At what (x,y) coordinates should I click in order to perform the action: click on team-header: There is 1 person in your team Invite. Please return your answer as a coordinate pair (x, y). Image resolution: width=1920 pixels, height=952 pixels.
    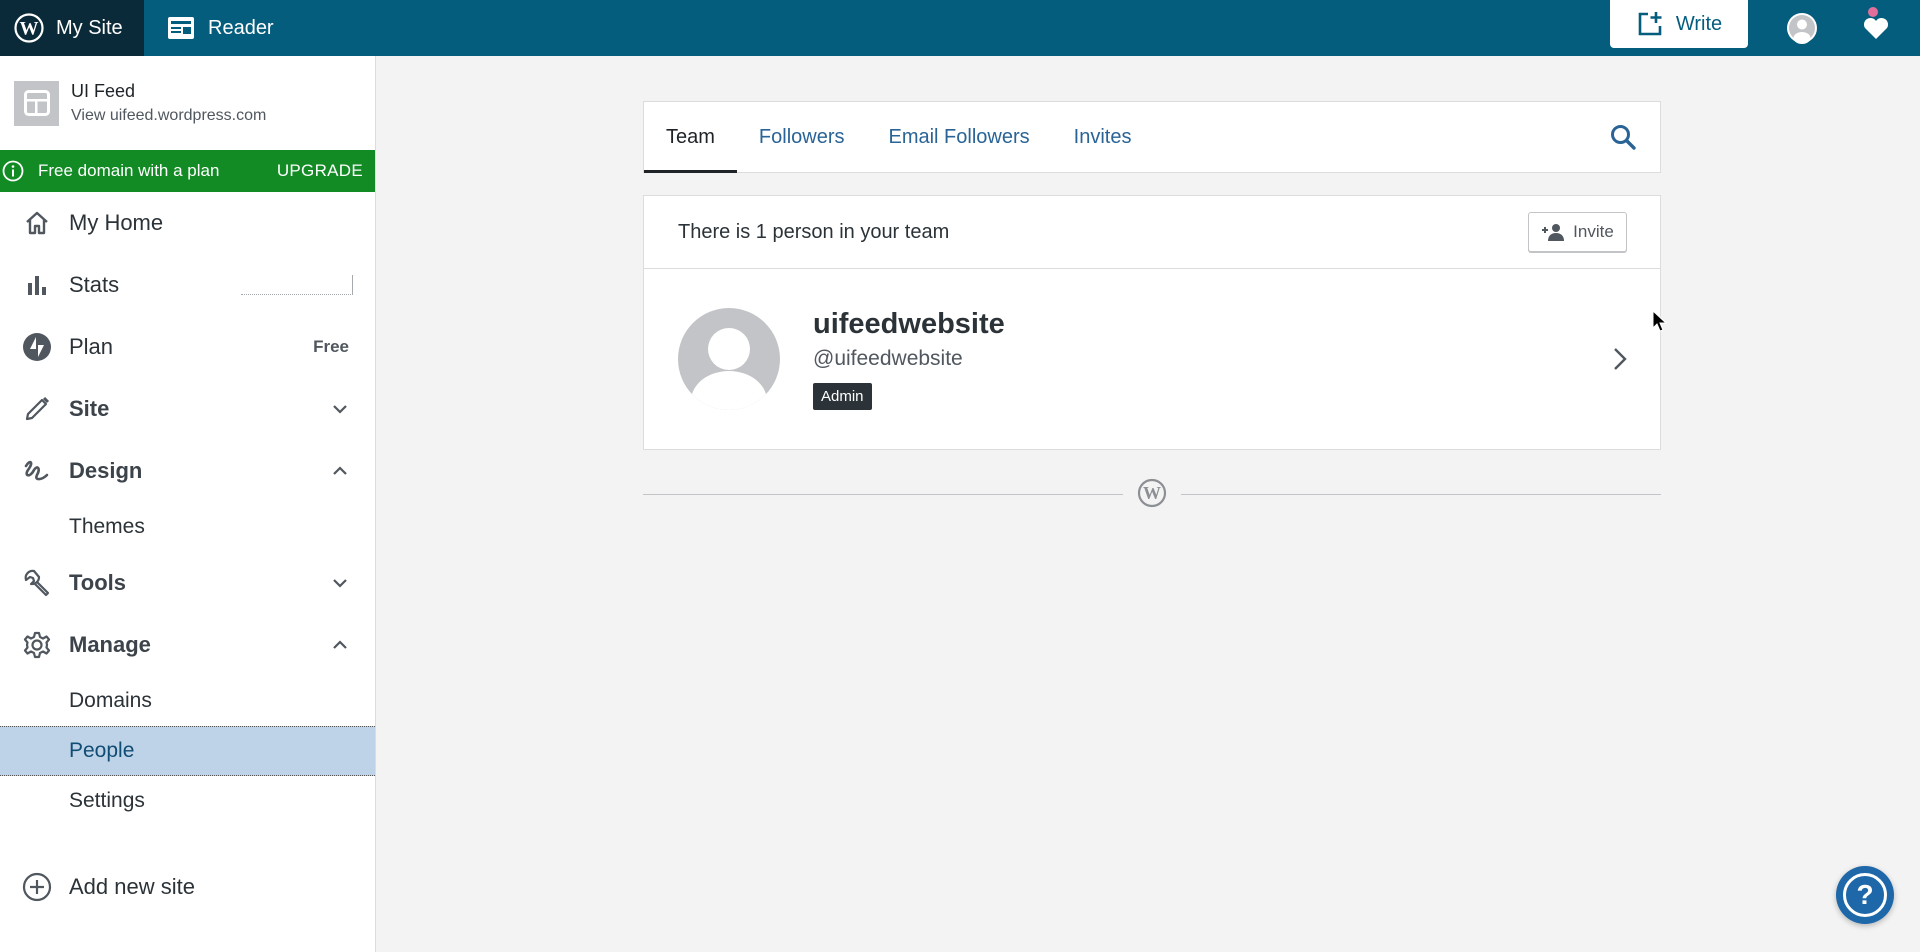
    Looking at the image, I should click on (1152, 232).